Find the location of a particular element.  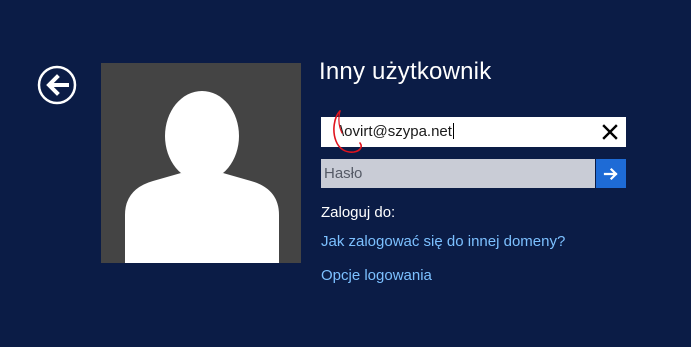

username-text: \ovirt@szypa.net is located at coordinates (396, 131).